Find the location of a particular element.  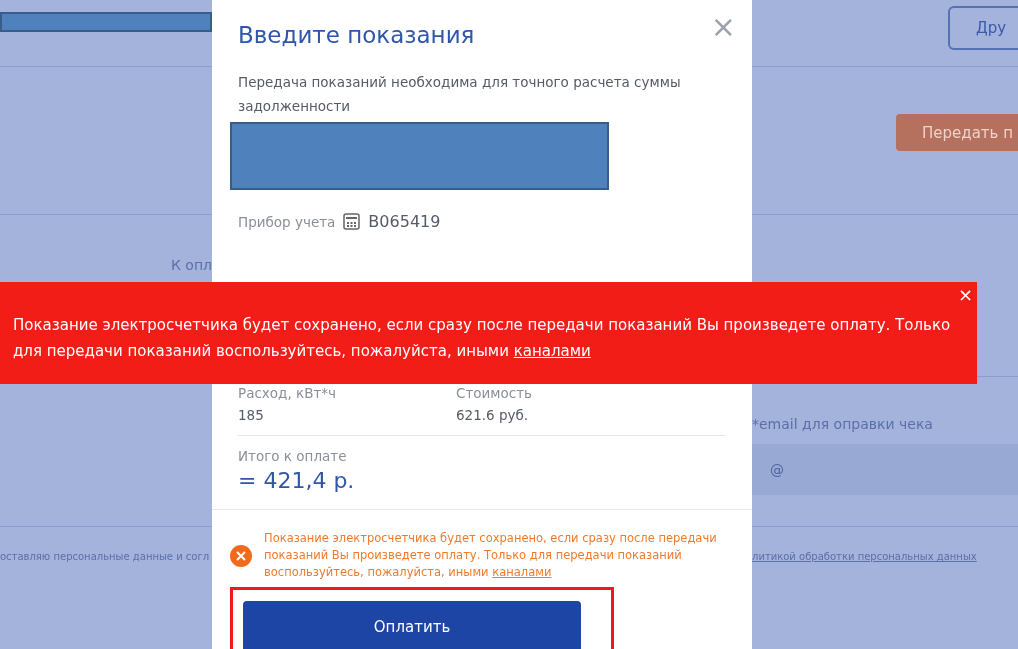

consent-text: оставляю персональные данные и согл is located at coordinates (105, 556).